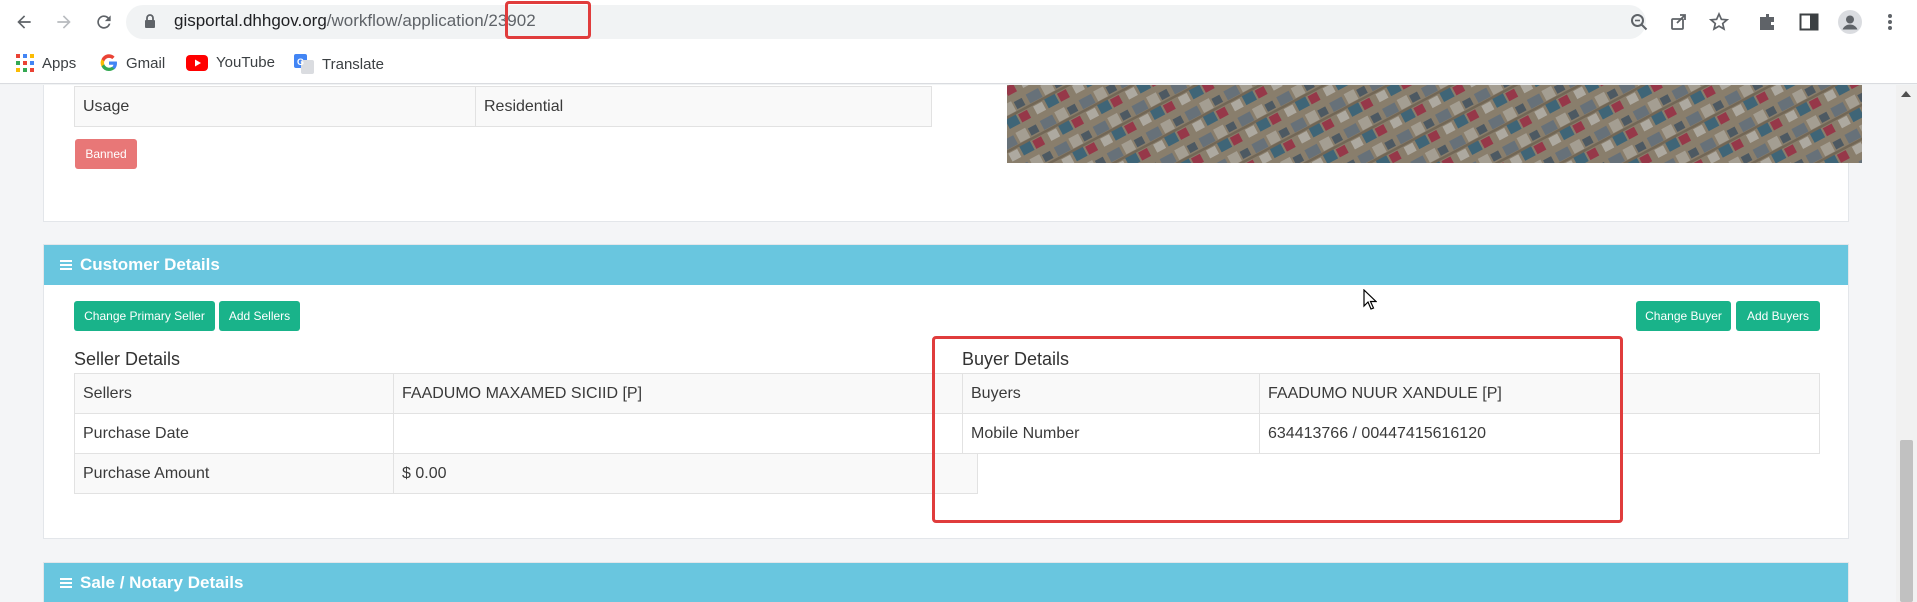 This screenshot has height=602, width=1917. I want to click on url-id-highlight, so click(548, 20).